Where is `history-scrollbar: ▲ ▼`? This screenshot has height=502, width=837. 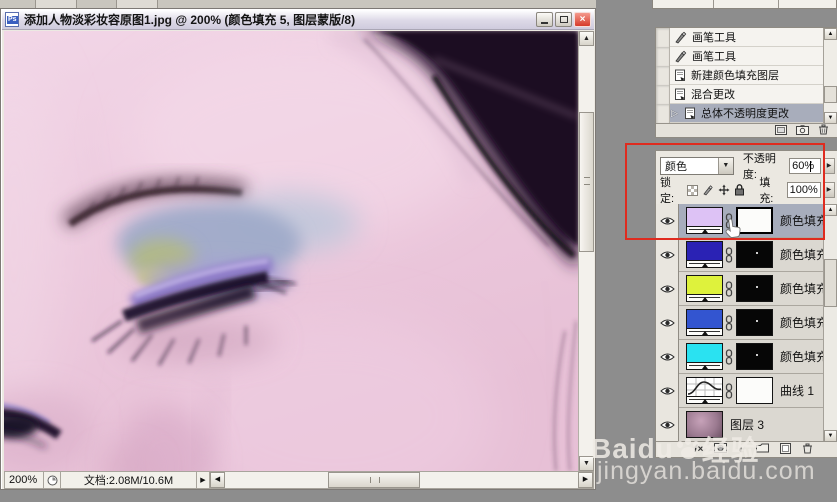
history-scrollbar: ▲ ▼ is located at coordinates (830, 76).